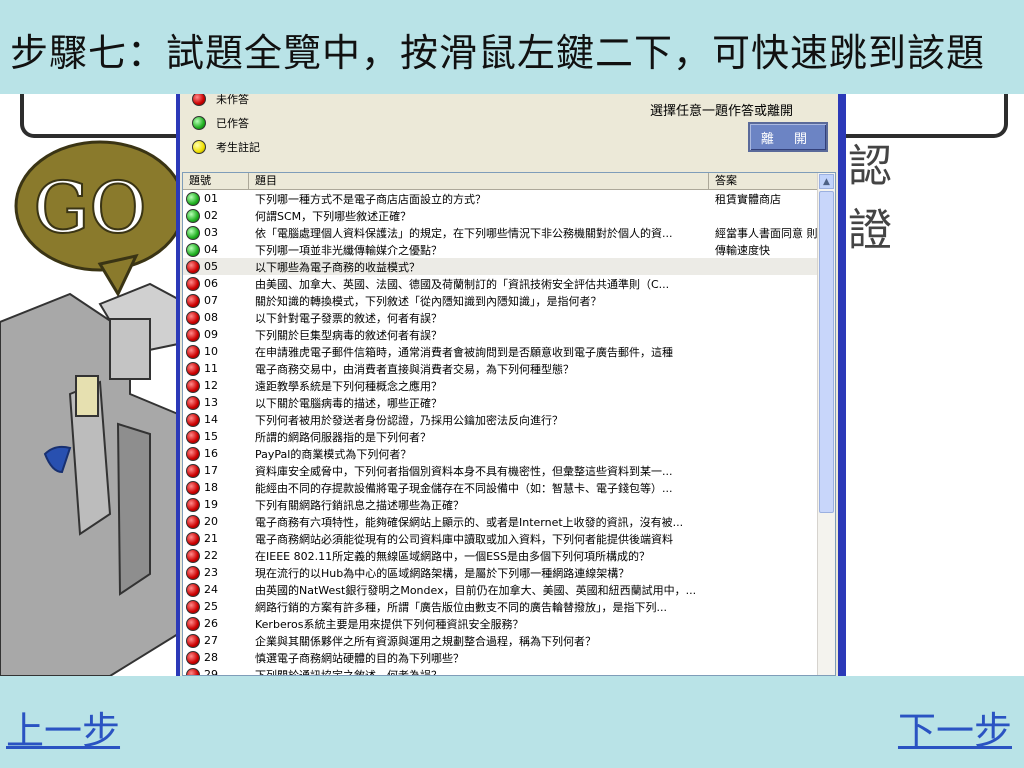 The height and width of the screenshot is (768, 1024). I want to click on row-question: 以下關於電腦病毒的描述，哪些正確？, so click(348, 403).